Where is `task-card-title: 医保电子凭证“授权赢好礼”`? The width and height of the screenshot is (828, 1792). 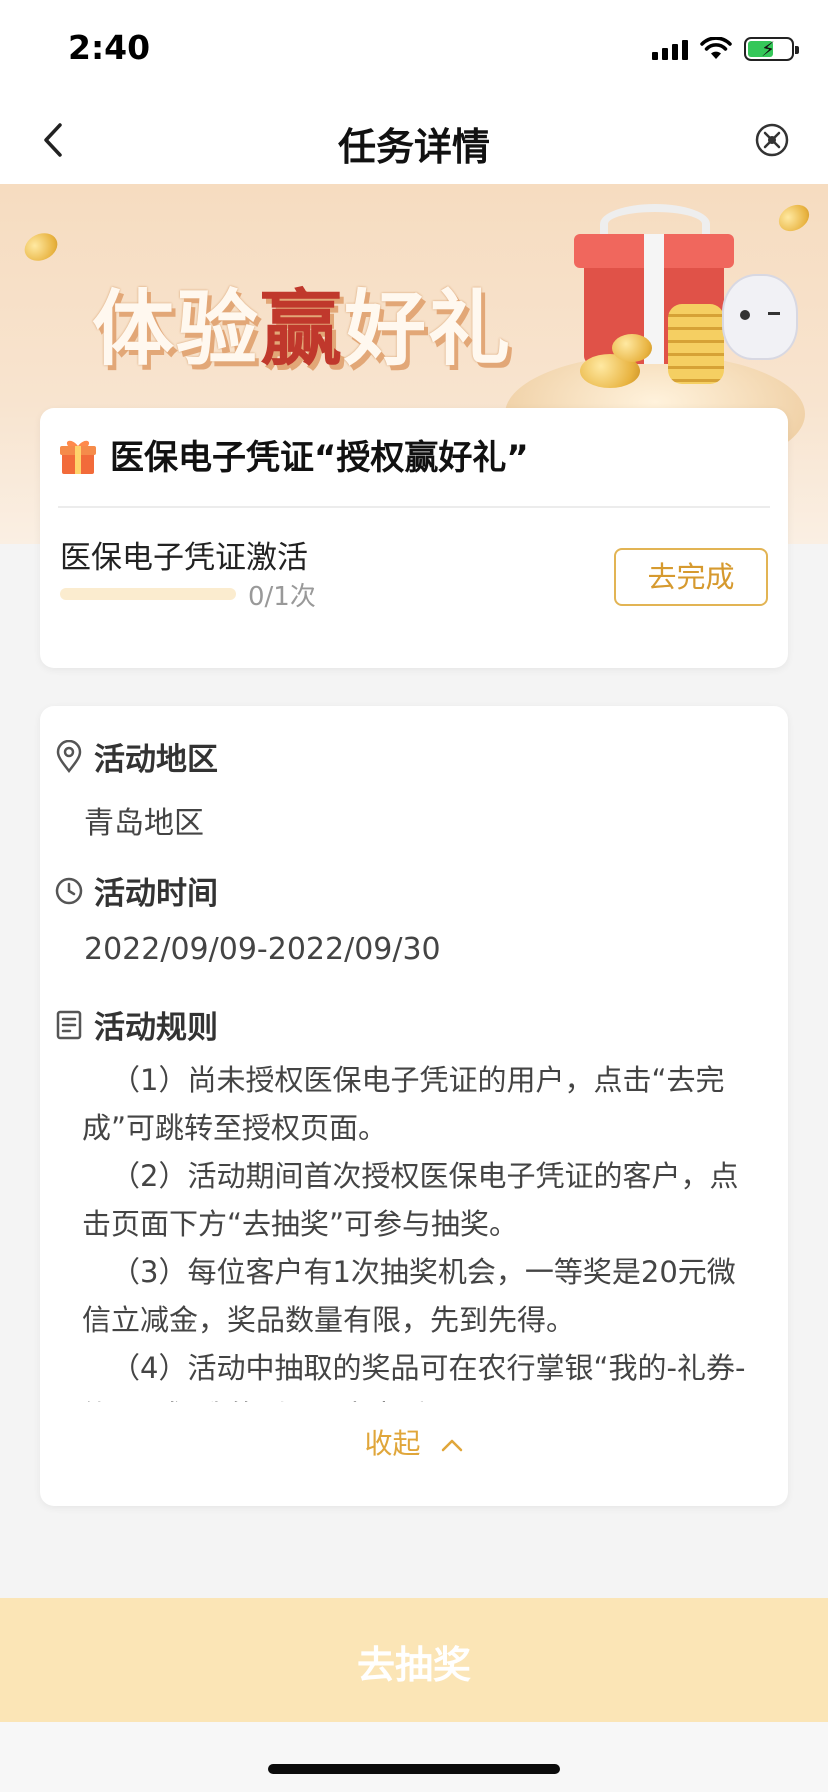 task-card-title: 医保电子凭证“授权赢好礼” is located at coordinates (319, 458).